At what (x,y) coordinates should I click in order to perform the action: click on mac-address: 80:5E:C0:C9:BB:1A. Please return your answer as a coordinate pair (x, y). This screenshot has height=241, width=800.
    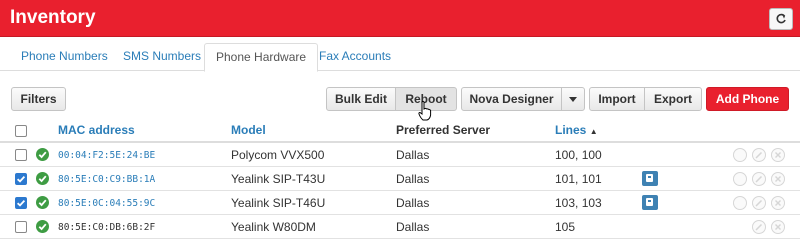
    Looking at the image, I should click on (106, 179).